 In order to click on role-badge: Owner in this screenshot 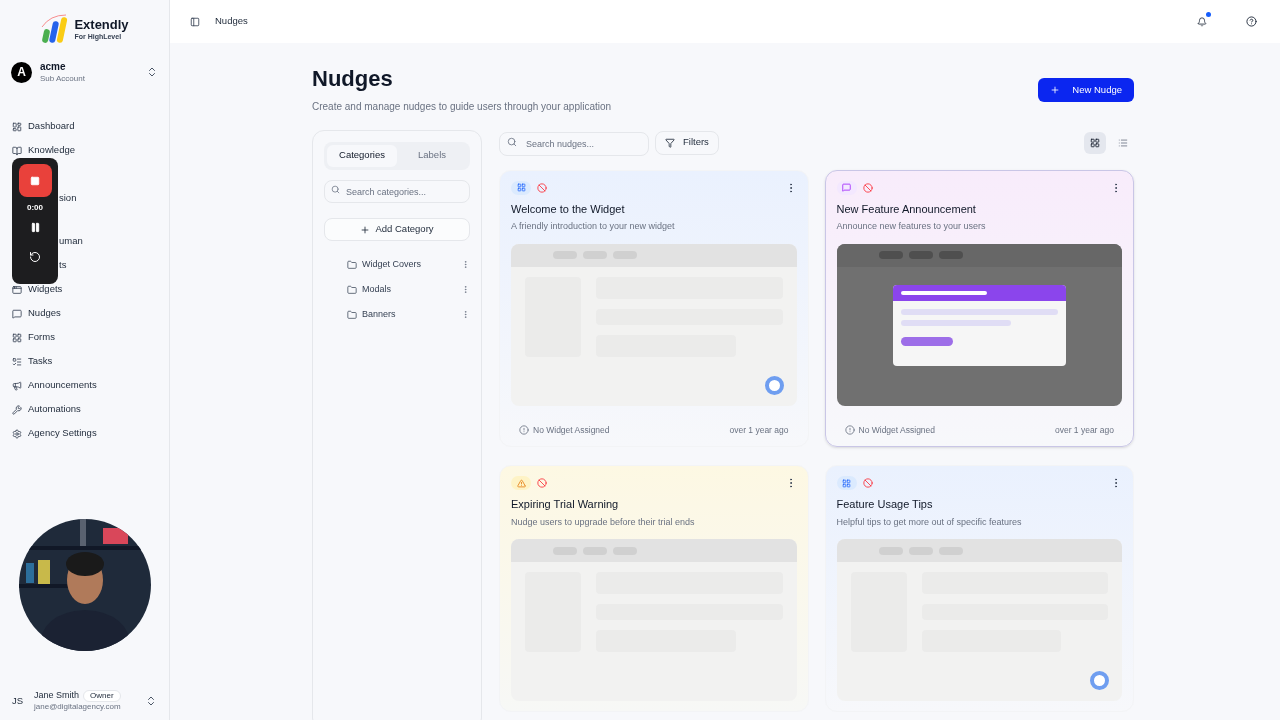, I will do `click(102, 696)`.